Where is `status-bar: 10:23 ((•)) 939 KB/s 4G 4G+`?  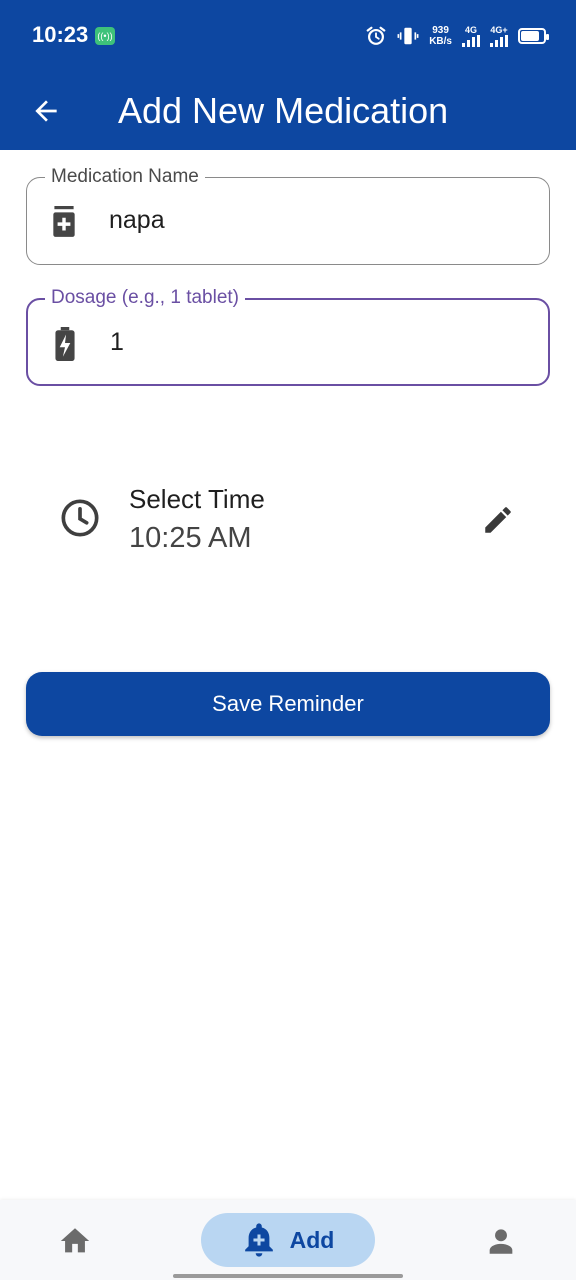
status-bar: 10:23 ((•)) 939 KB/s 4G 4G+ is located at coordinates (288, 36).